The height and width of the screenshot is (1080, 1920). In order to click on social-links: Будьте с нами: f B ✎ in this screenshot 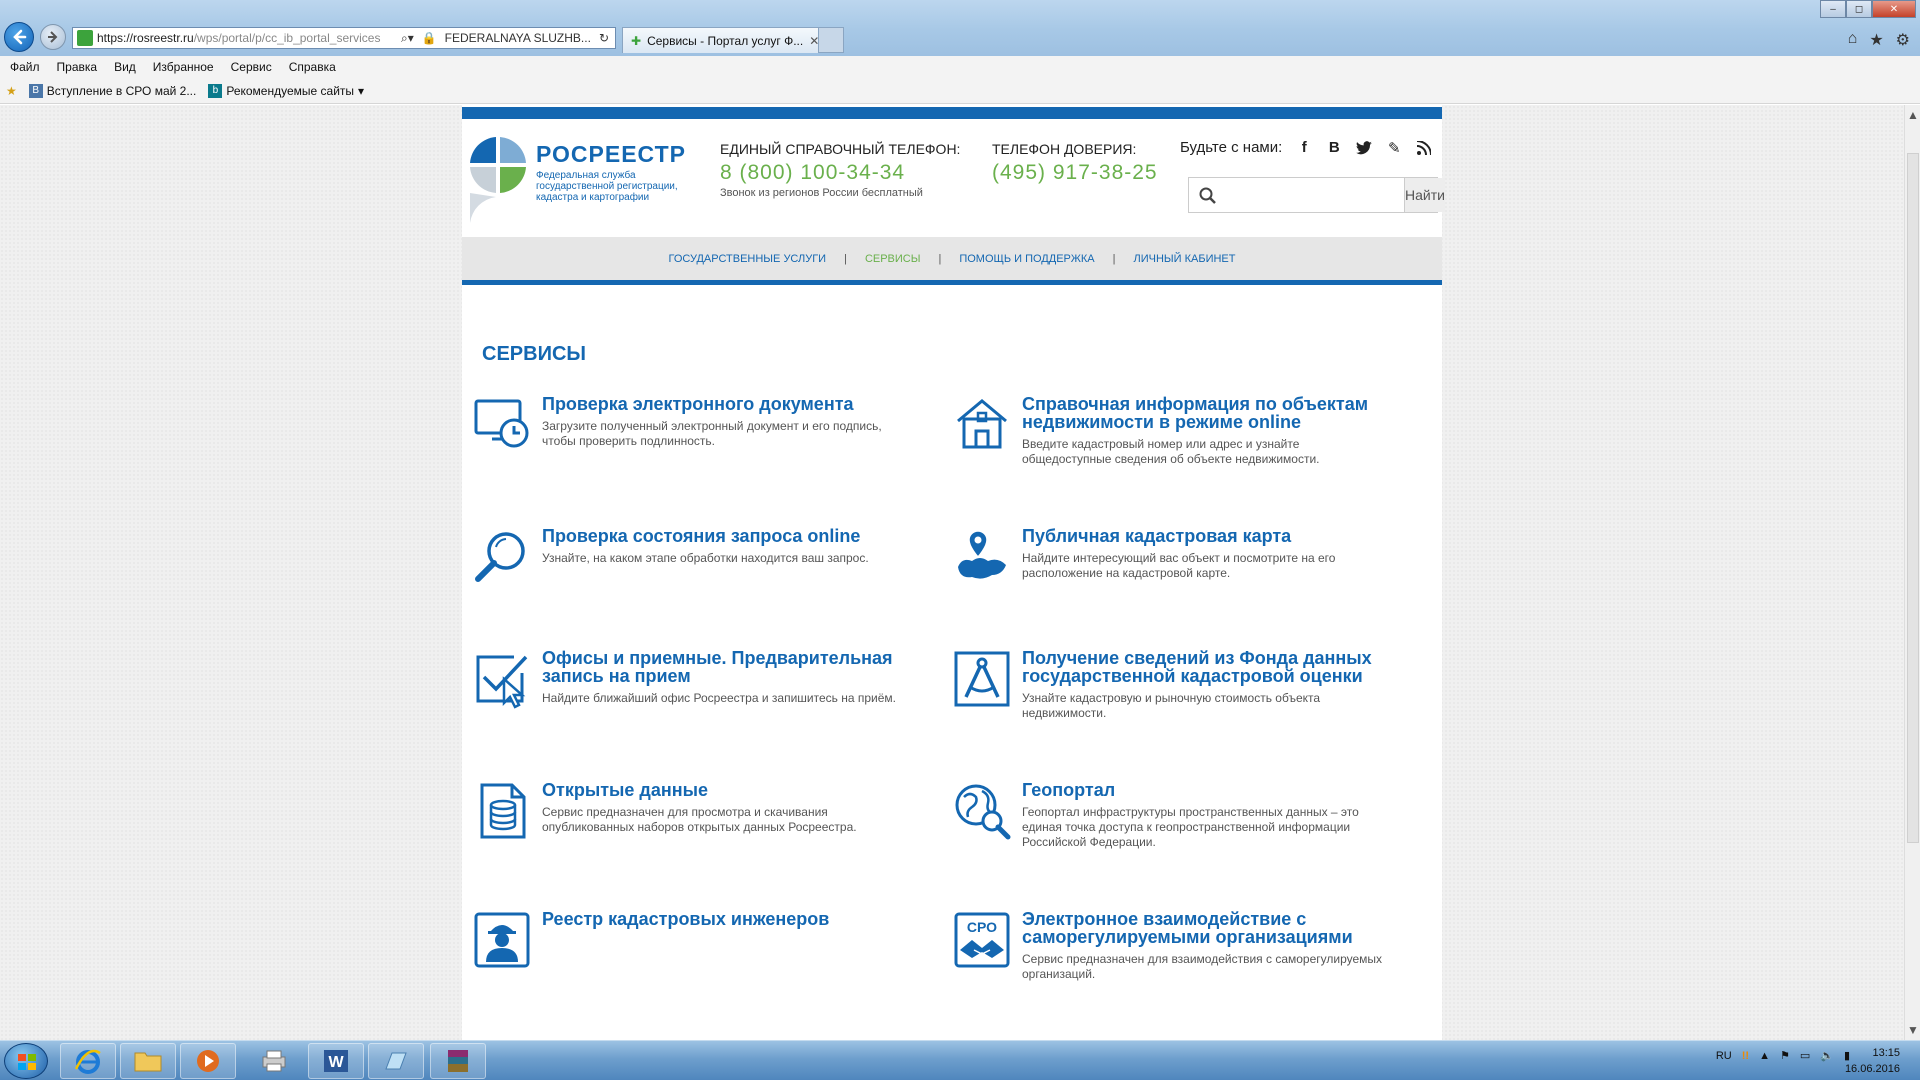, I will do `click(1306, 148)`.